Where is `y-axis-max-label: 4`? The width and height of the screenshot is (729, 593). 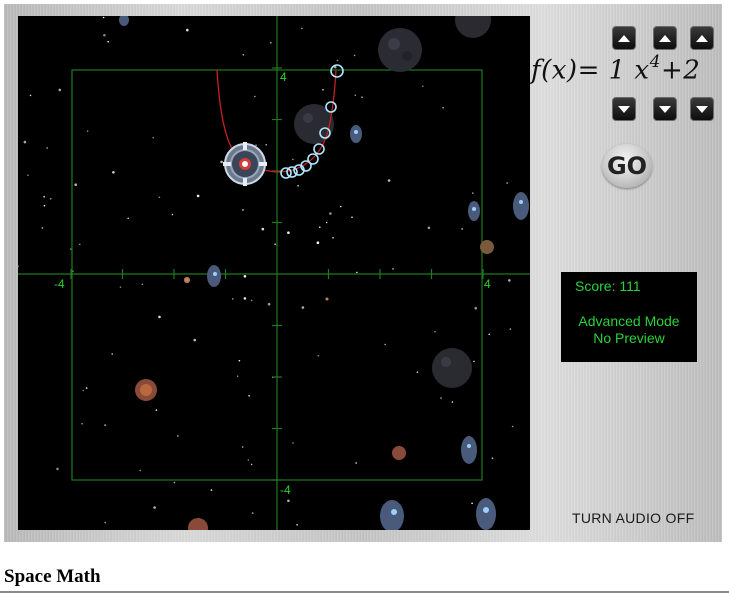 y-axis-max-label: 4 is located at coordinates (283, 77).